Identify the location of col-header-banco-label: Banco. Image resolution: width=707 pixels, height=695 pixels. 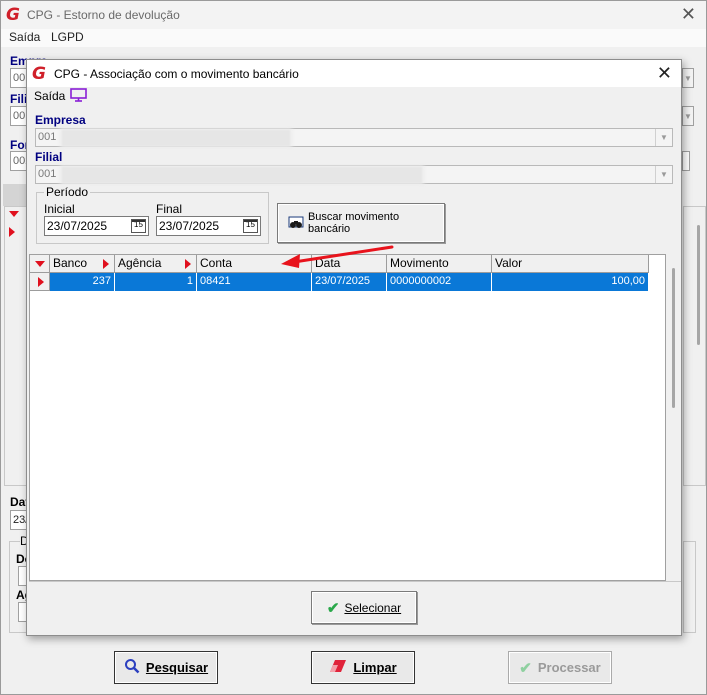
(70, 263).